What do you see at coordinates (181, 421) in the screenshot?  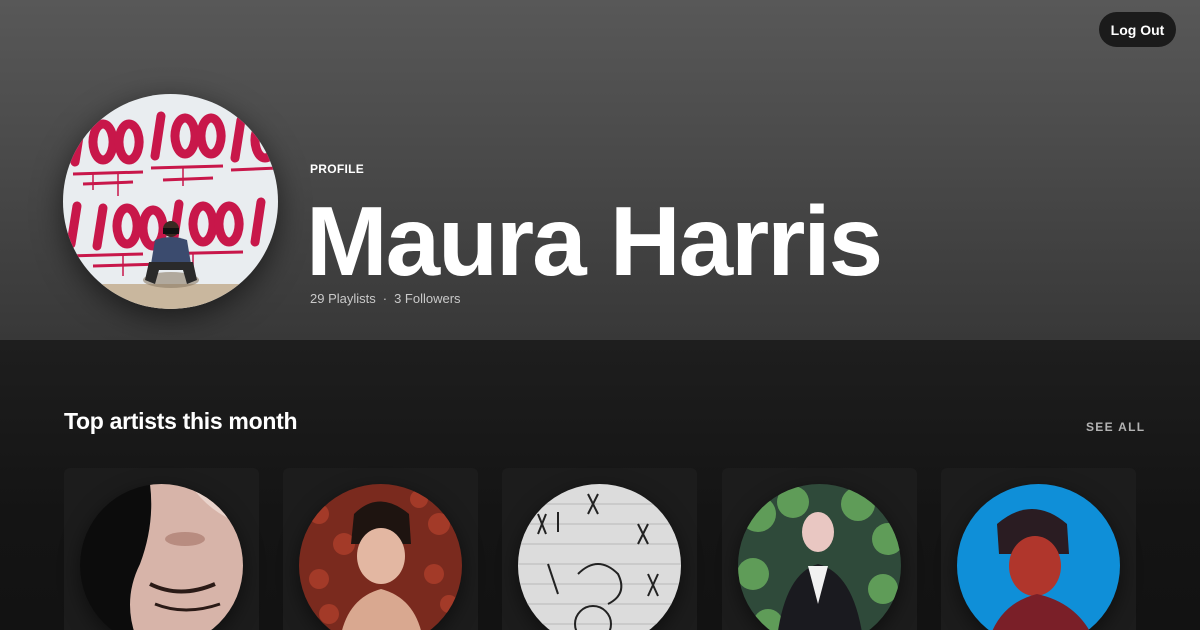 I see `section-title: Top artists this month` at bounding box center [181, 421].